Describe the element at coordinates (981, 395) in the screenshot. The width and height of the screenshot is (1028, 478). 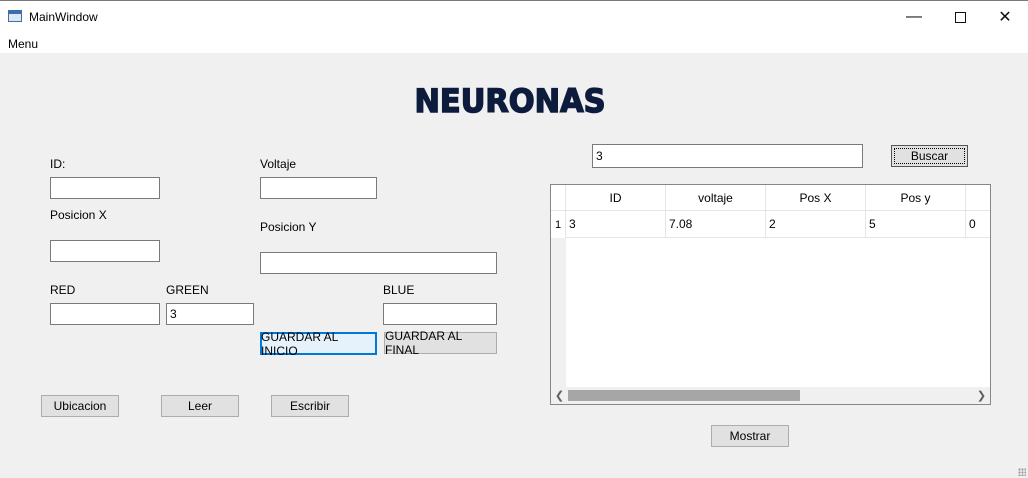
I see `scroll-right-icon: ❯` at that location.